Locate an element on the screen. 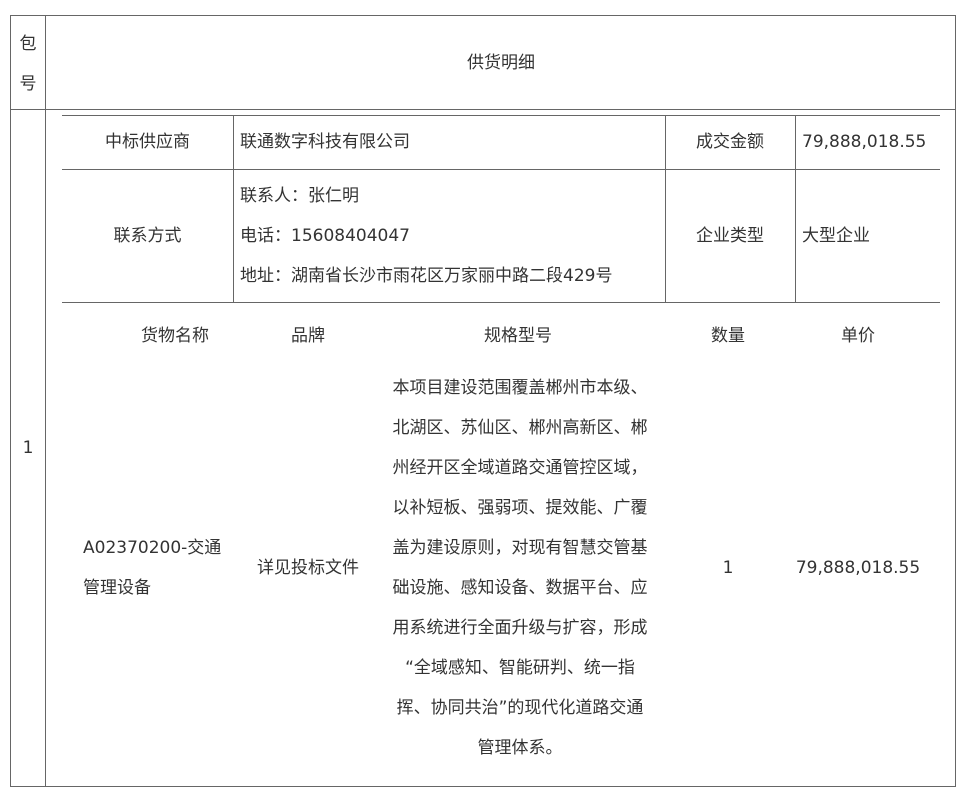 The height and width of the screenshot is (794, 966). brand-header: 品牌 is located at coordinates (308, 336).